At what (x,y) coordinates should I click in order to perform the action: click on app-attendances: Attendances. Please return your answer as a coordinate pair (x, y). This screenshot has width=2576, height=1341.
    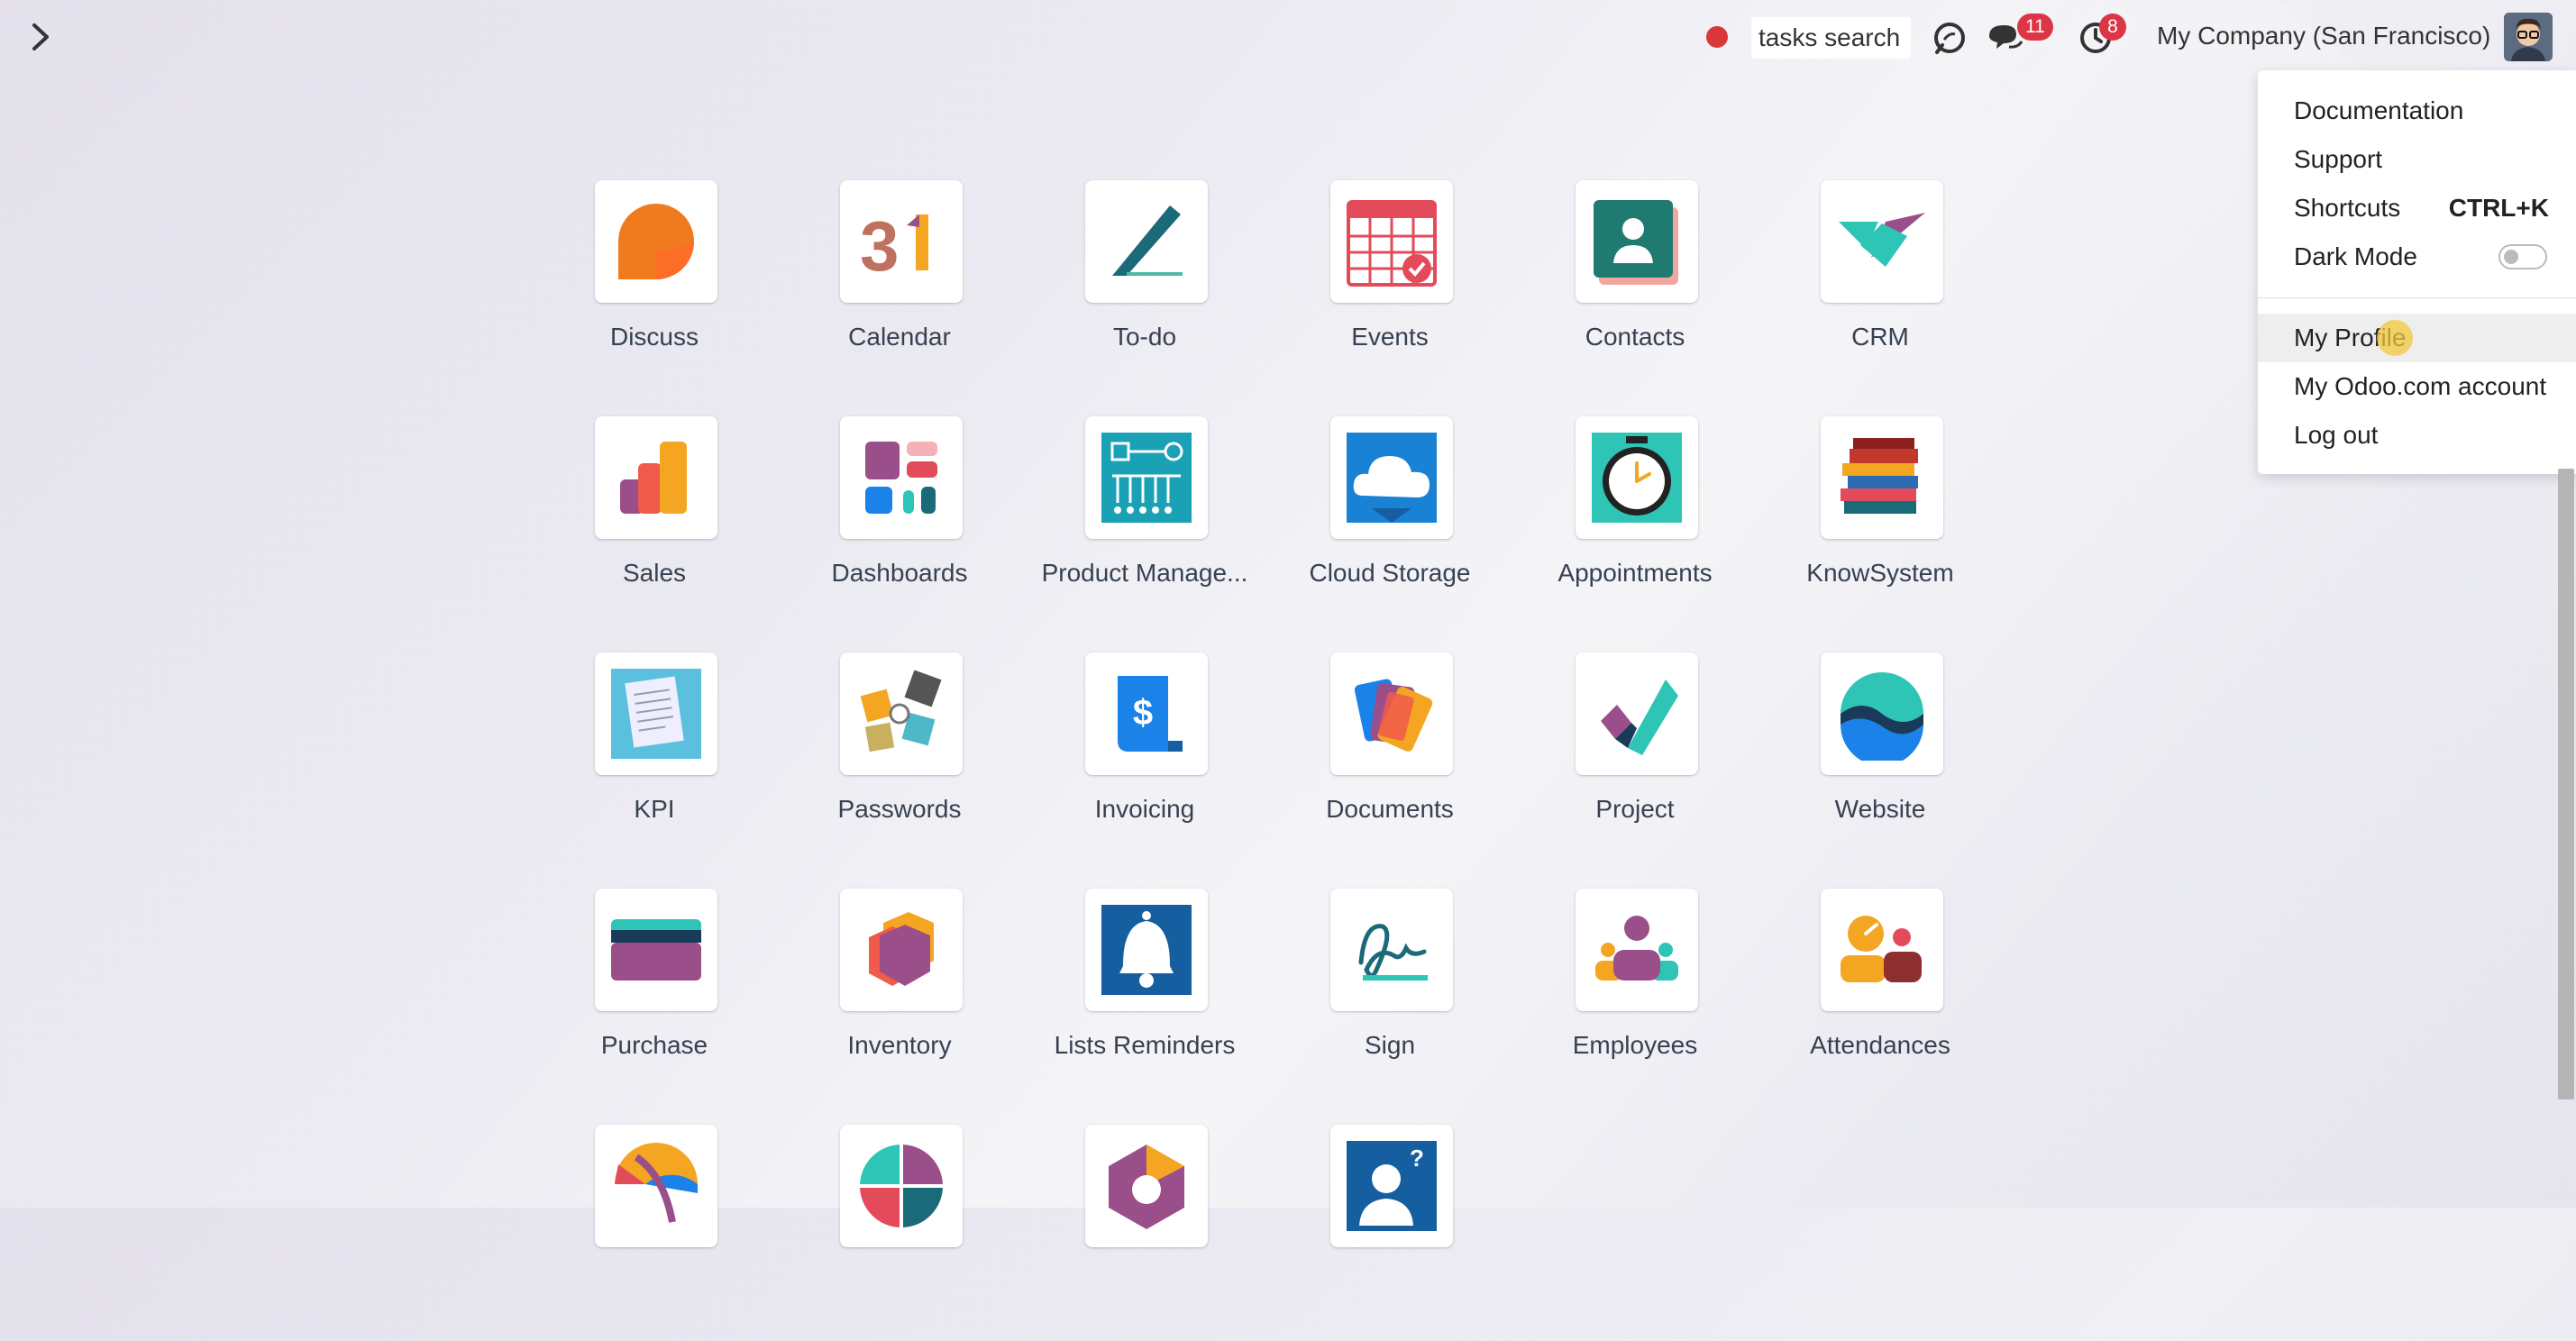
    Looking at the image, I should click on (1880, 997).